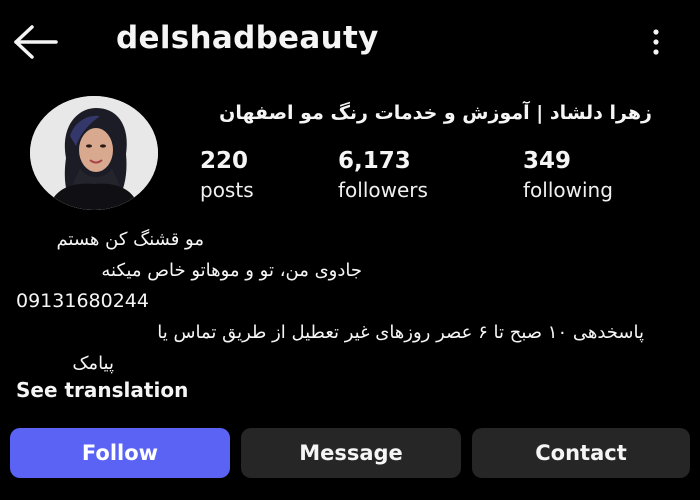 This screenshot has height=500, width=700. What do you see at coordinates (351, 453) in the screenshot?
I see `message-button: Message` at bounding box center [351, 453].